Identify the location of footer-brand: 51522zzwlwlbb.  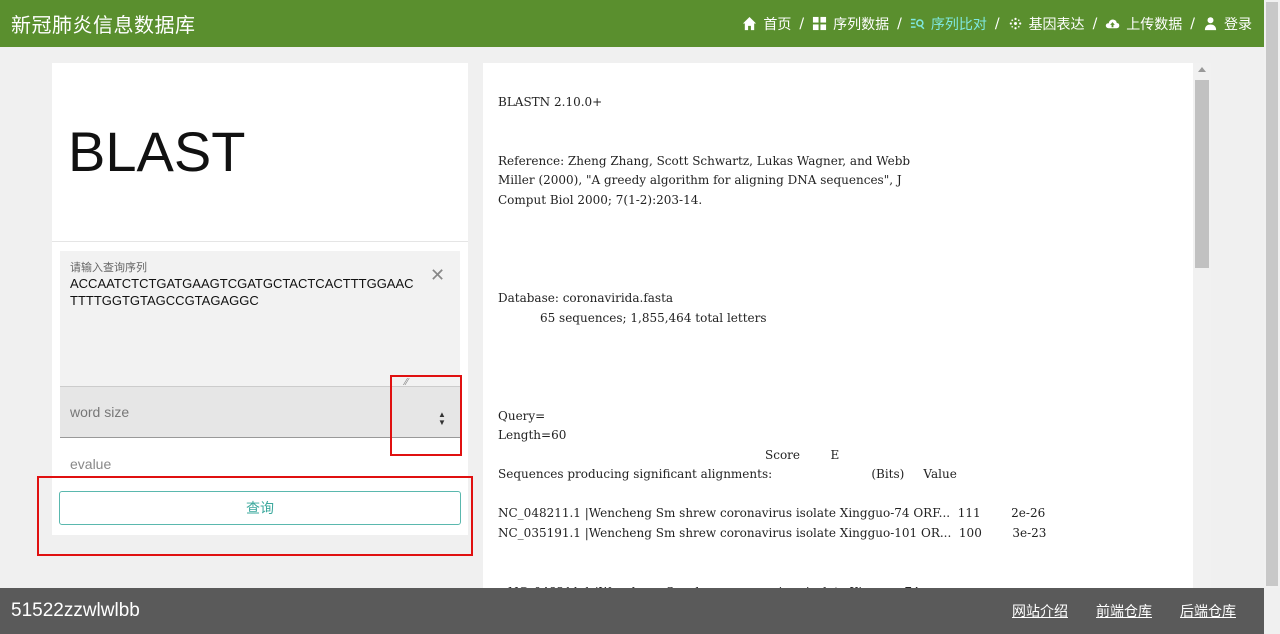
(75, 610).